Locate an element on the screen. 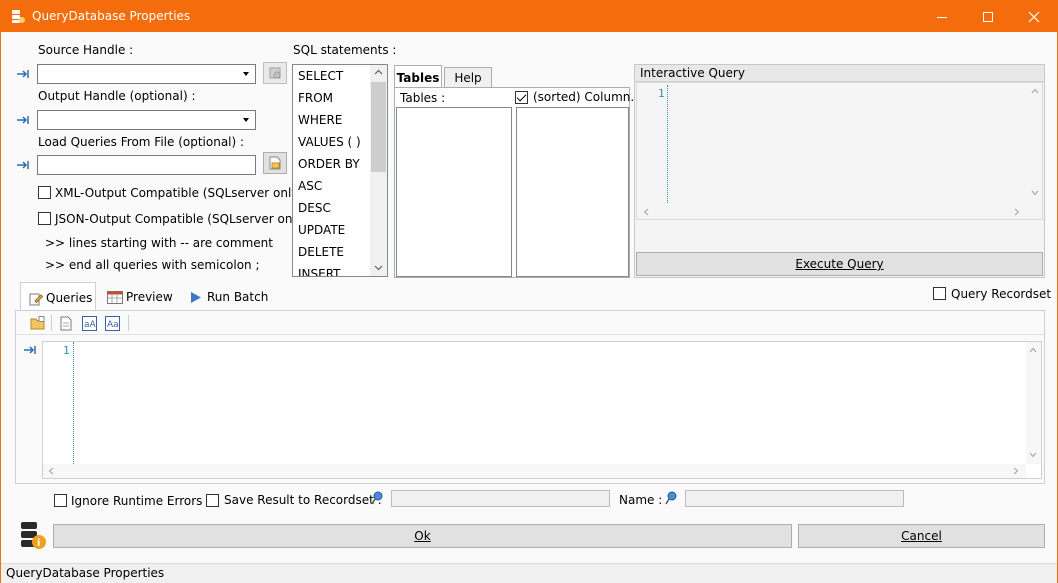 Image resolution: width=1058 pixels, height=583 pixels. tab-run-batch: Run Batch is located at coordinates (226, 296).